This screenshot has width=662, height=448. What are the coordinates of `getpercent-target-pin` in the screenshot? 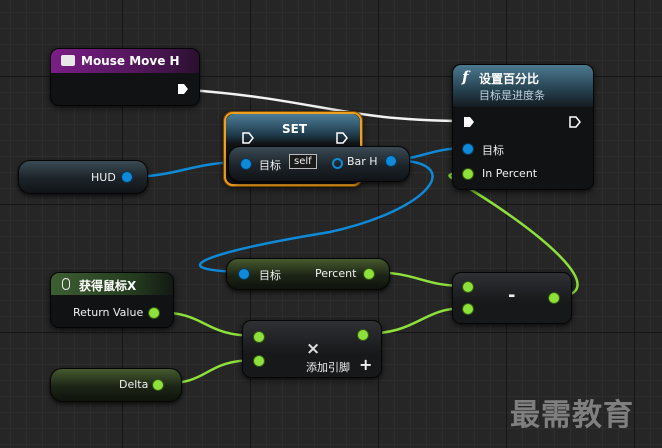 It's located at (244, 274).